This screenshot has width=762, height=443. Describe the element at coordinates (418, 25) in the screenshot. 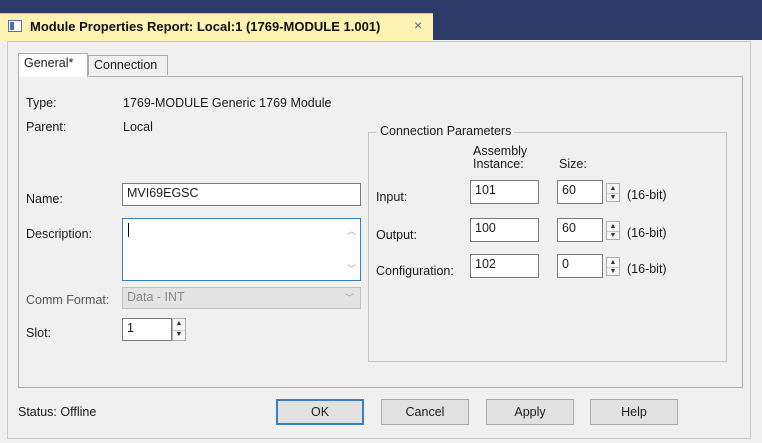

I see `close-icon: ×` at that location.